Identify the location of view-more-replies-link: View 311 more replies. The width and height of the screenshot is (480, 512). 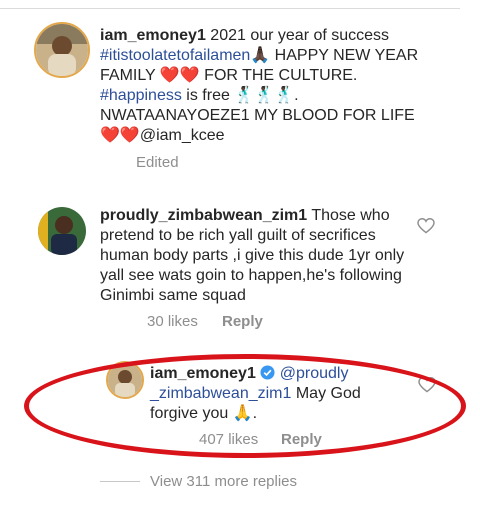
(223, 481).